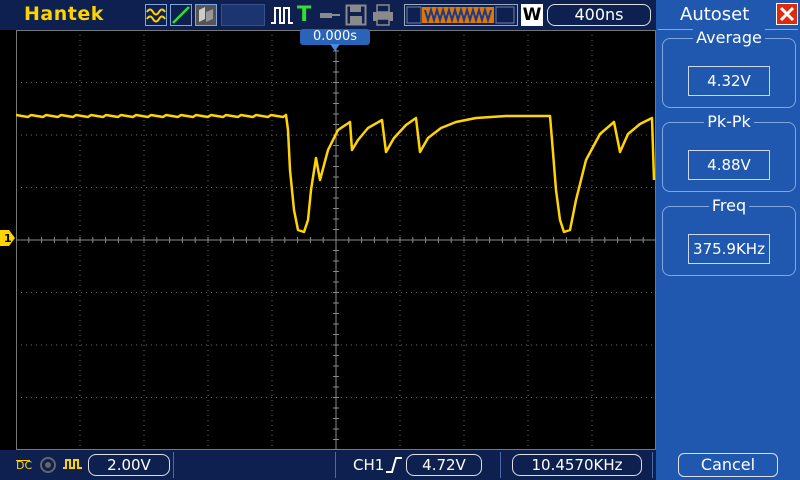  What do you see at coordinates (729, 205) in the screenshot?
I see `freq-title: Freq` at bounding box center [729, 205].